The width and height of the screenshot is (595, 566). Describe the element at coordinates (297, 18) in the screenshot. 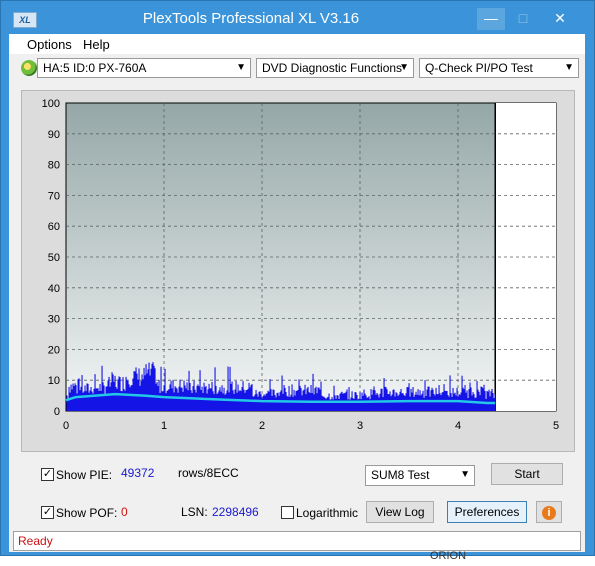

I see `title-bar: XL PlexTools Professional XL V3.16 — □ ✕` at that location.